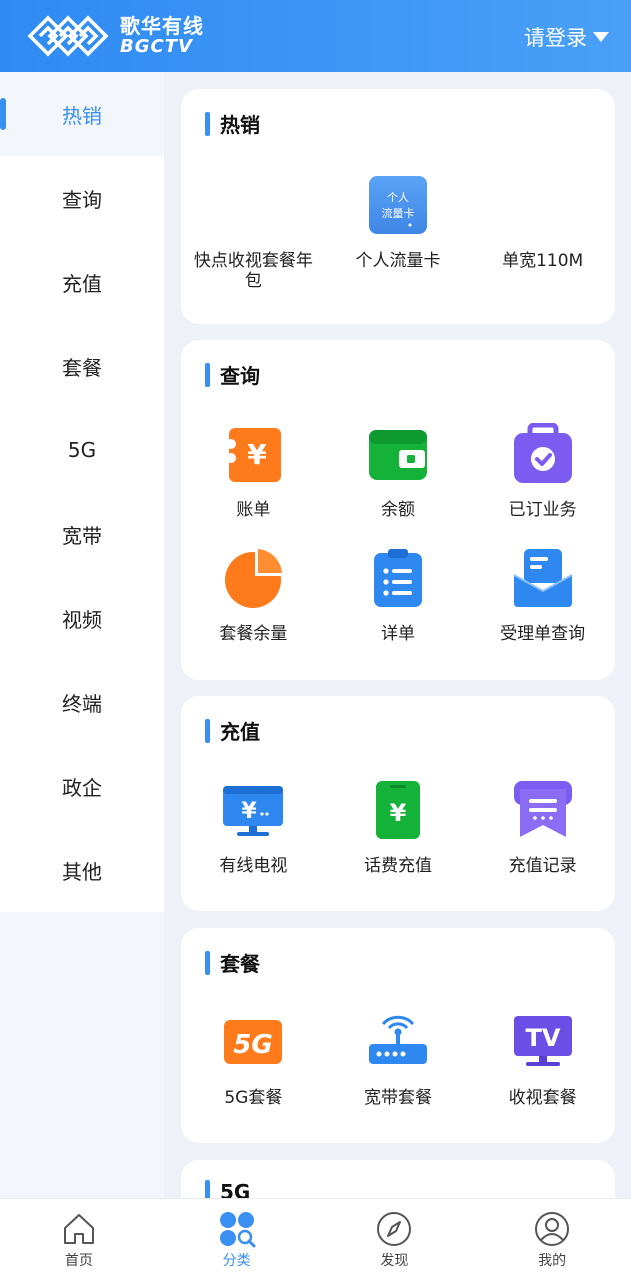  What do you see at coordinates (566, 37) in the screenshot?
I see `login-button: 请登录` at bounding box center [566, 37].